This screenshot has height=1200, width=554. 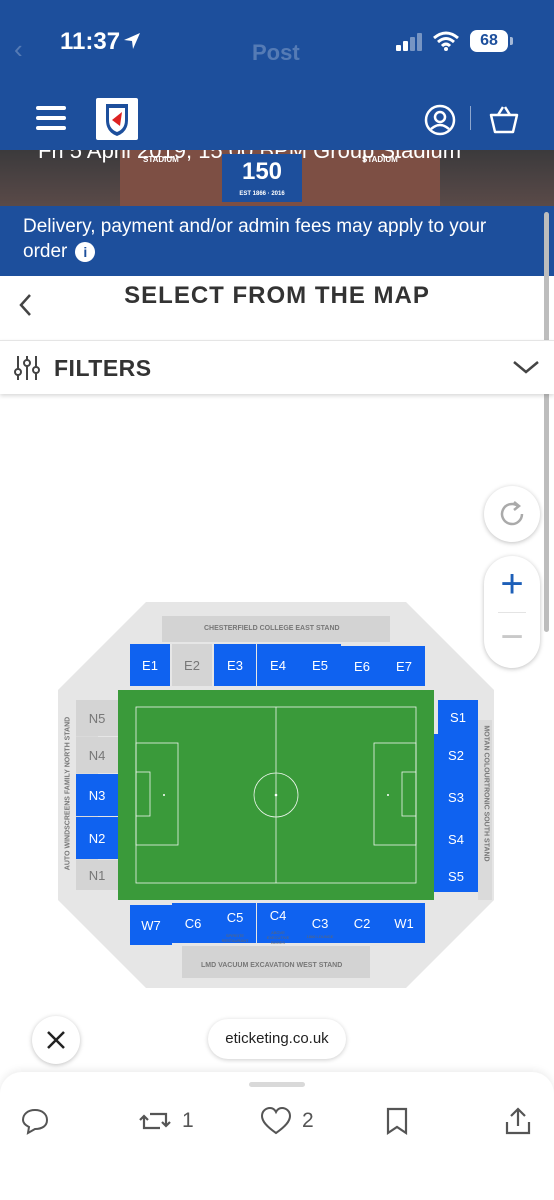 I want to click on app-header: ‹ Post 11:37 68, so click(x=277, y=75).